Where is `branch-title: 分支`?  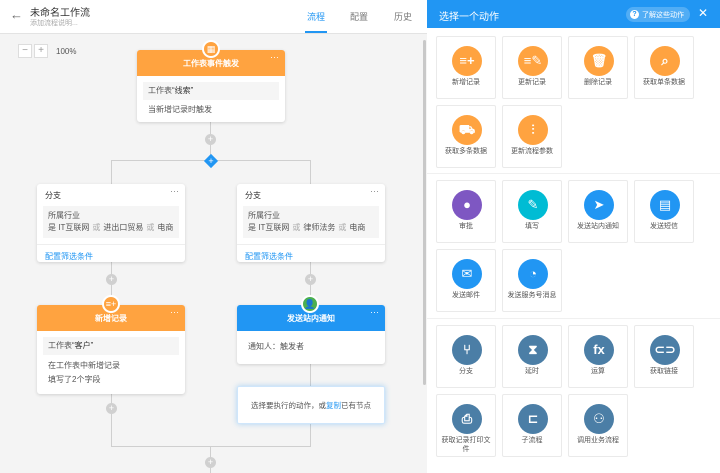
branch-title: 分支 is located at coordinates (53, 195).